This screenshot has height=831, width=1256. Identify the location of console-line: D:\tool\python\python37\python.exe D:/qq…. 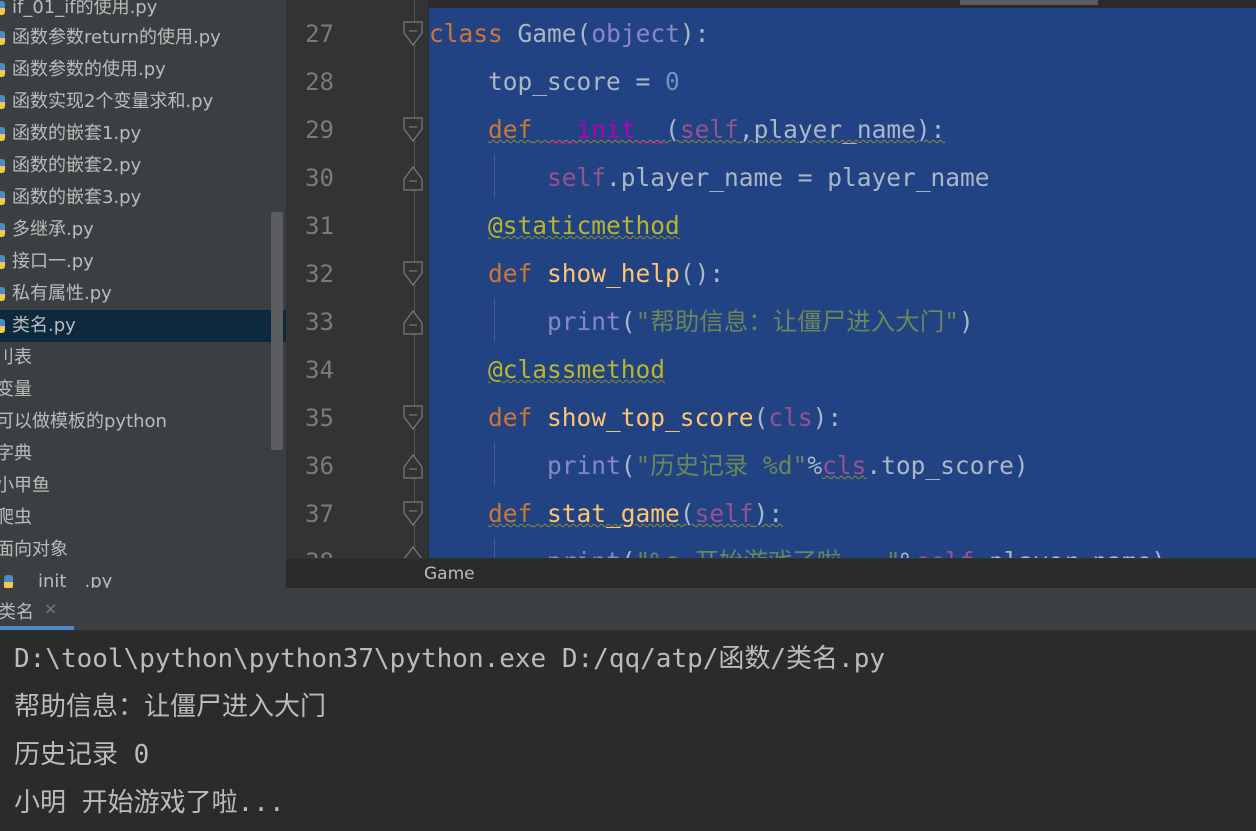
(450, 659).